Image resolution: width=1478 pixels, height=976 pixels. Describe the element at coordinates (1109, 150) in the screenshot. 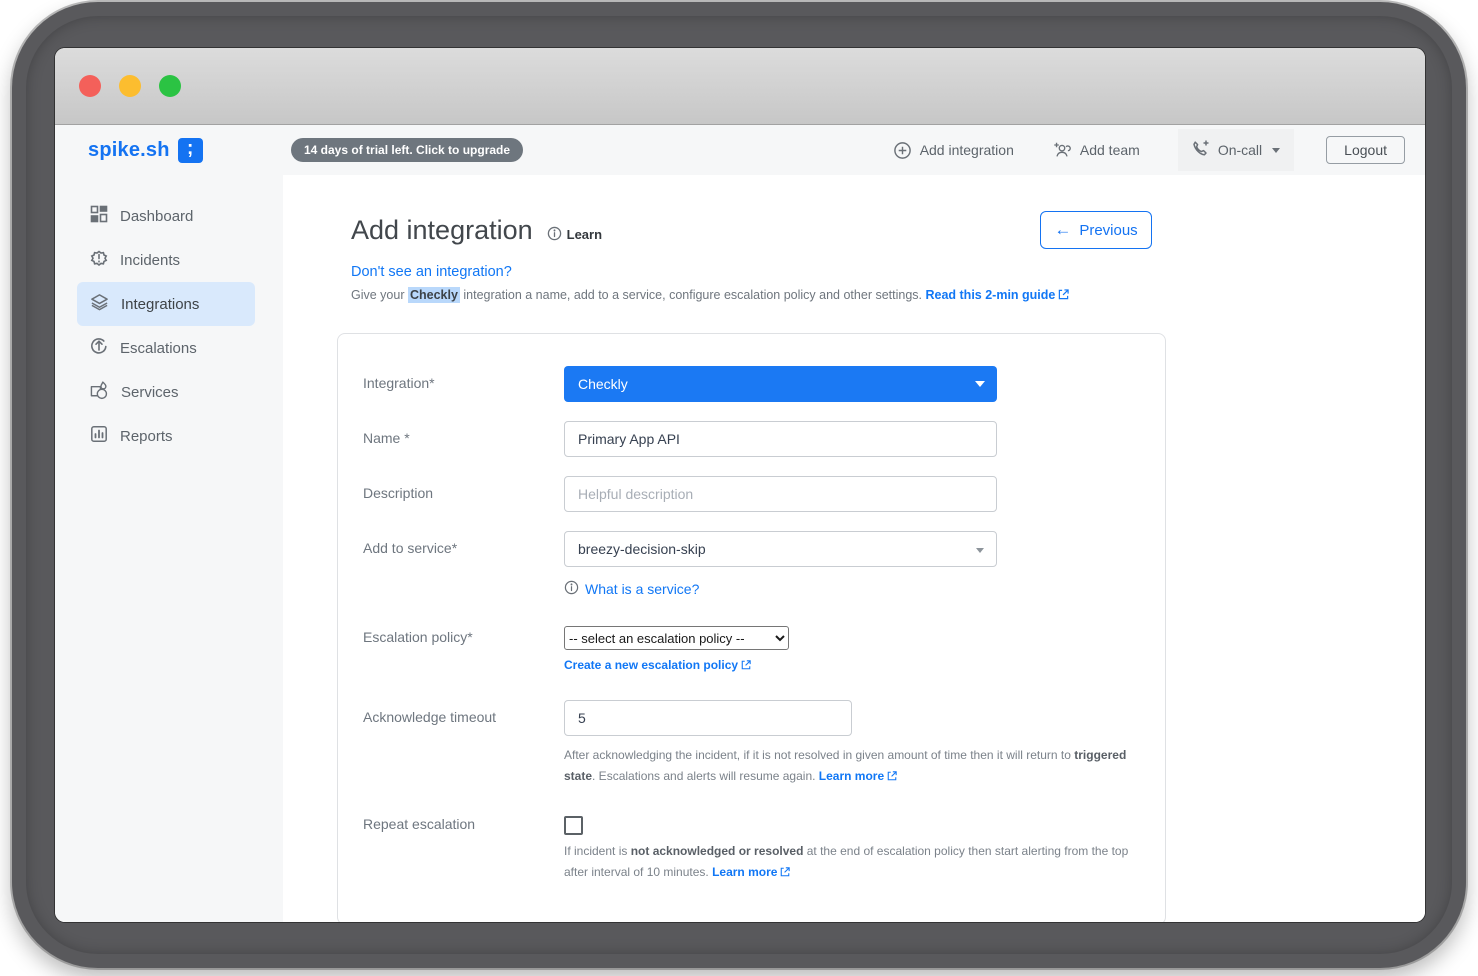

I see `add-team-label: Add team` at that location.